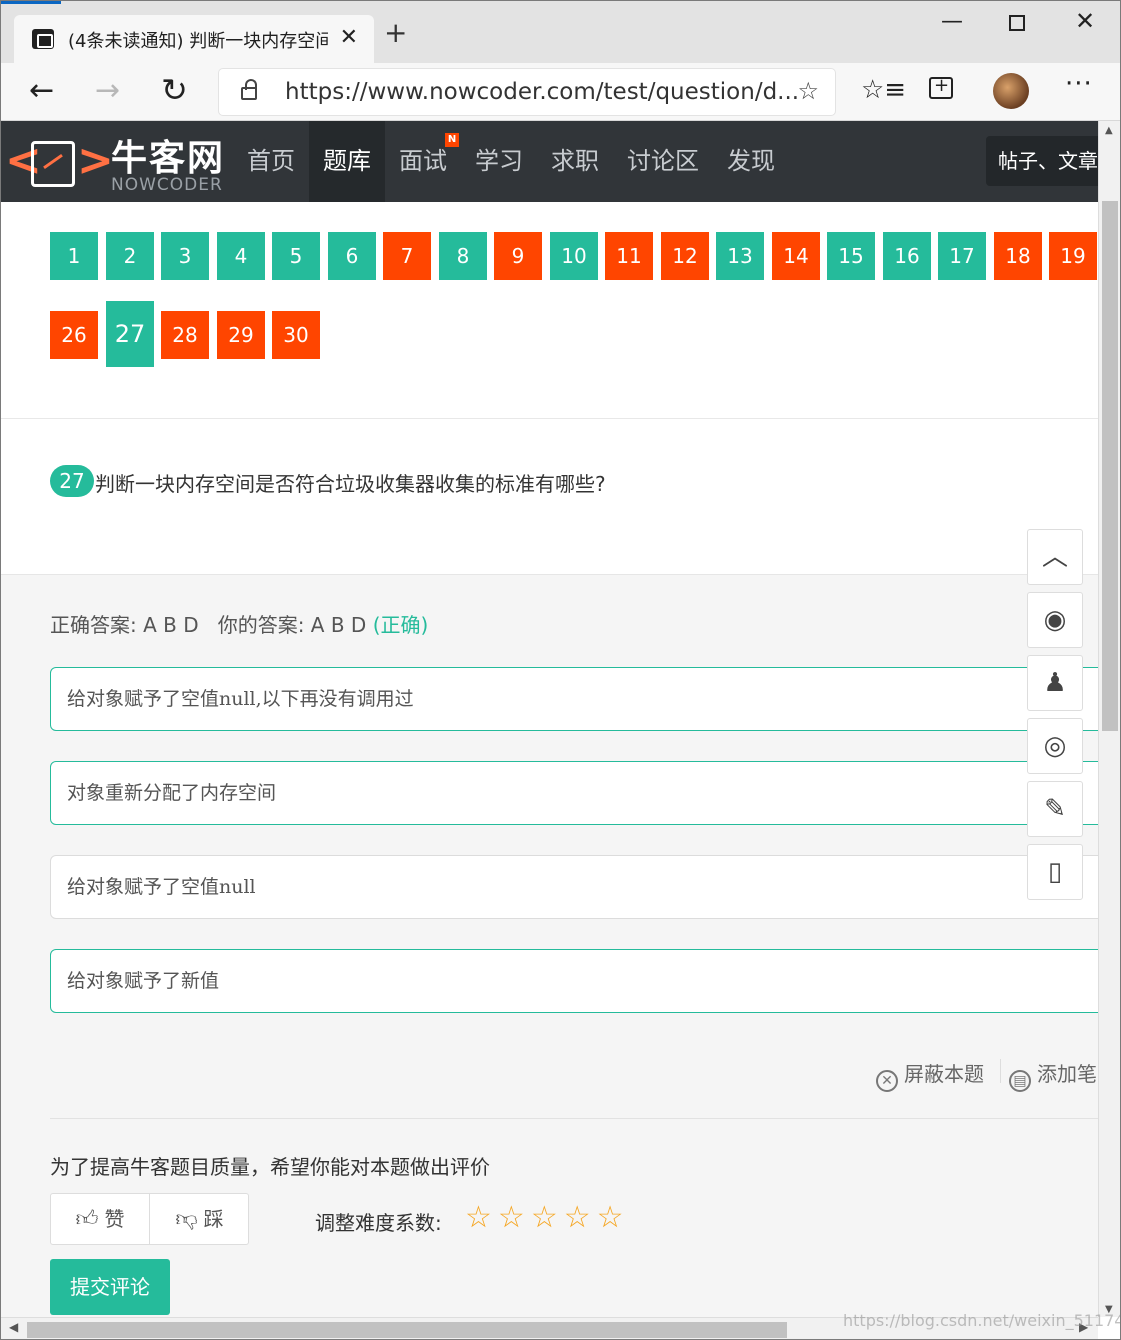 The image size is (1121, 1340). What do you see at coordinates (574, 793) in the screenshot?
I see `option-b: 对象重新分配了内存空间` at bounding box center [574, 793].